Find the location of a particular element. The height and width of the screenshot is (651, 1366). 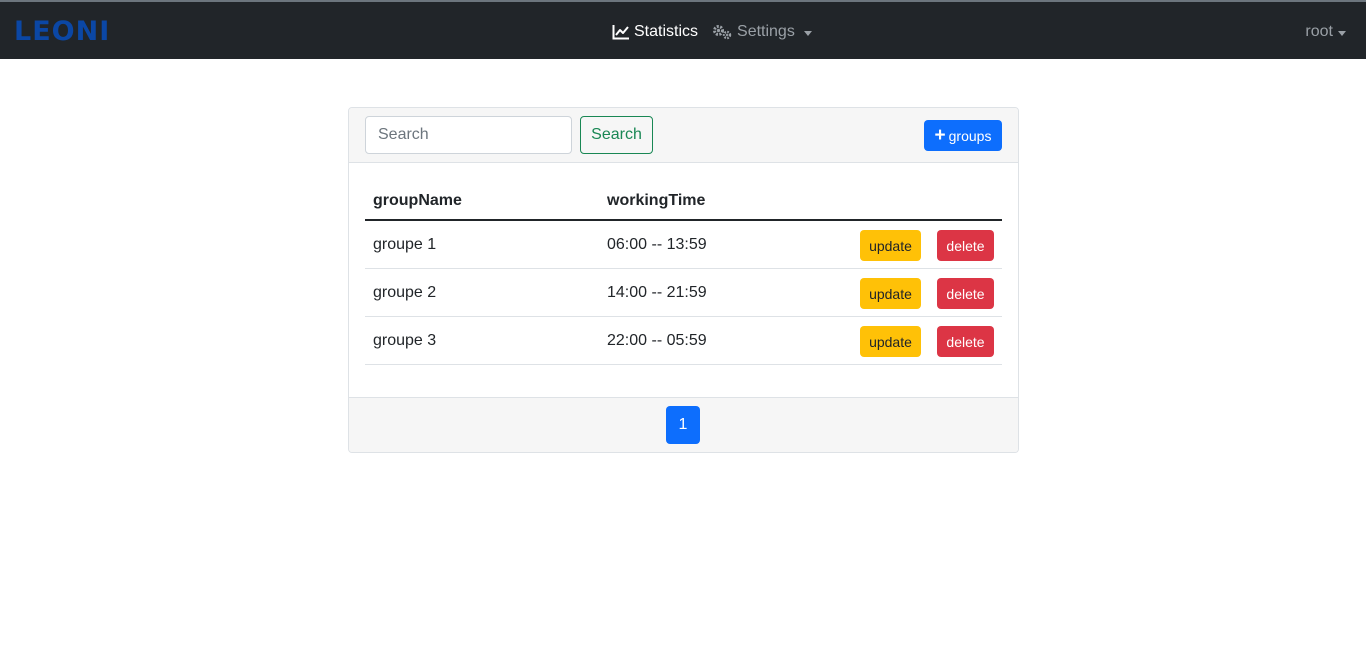

table-row: groupe 3 22:00 -- 05:59 update delete is located at coordinates (683, 341).